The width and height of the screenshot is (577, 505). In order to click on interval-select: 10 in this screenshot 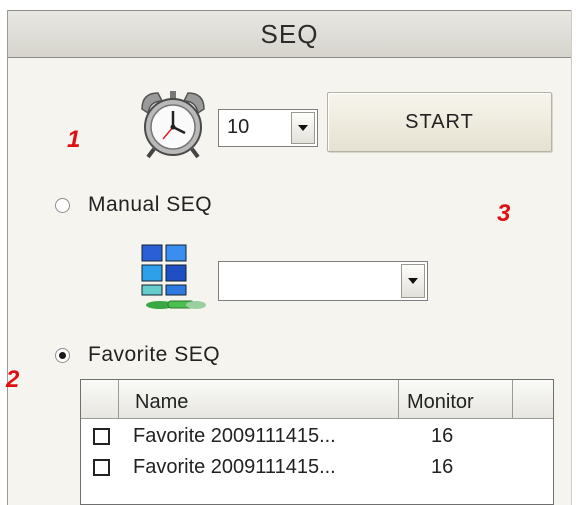, I will do `click(268, 128)`.